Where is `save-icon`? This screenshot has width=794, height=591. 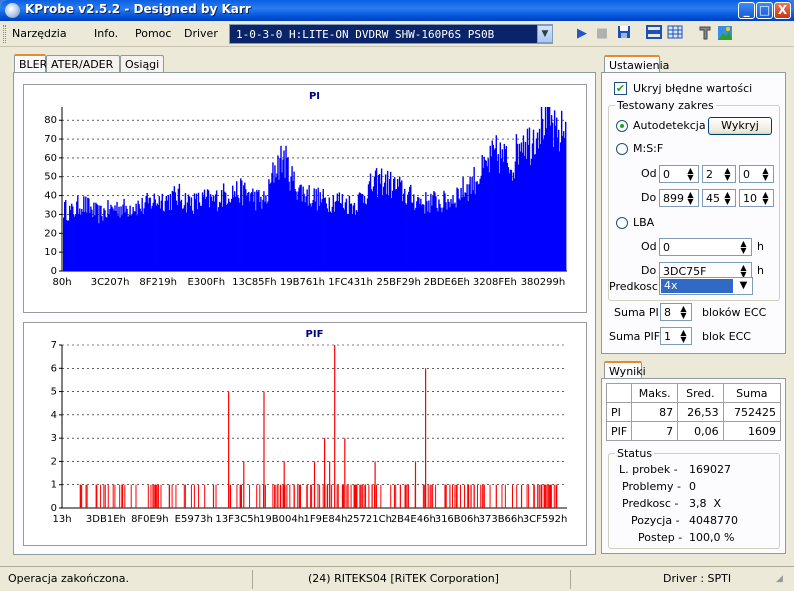
save-icon is located at coordinates (624, 34).